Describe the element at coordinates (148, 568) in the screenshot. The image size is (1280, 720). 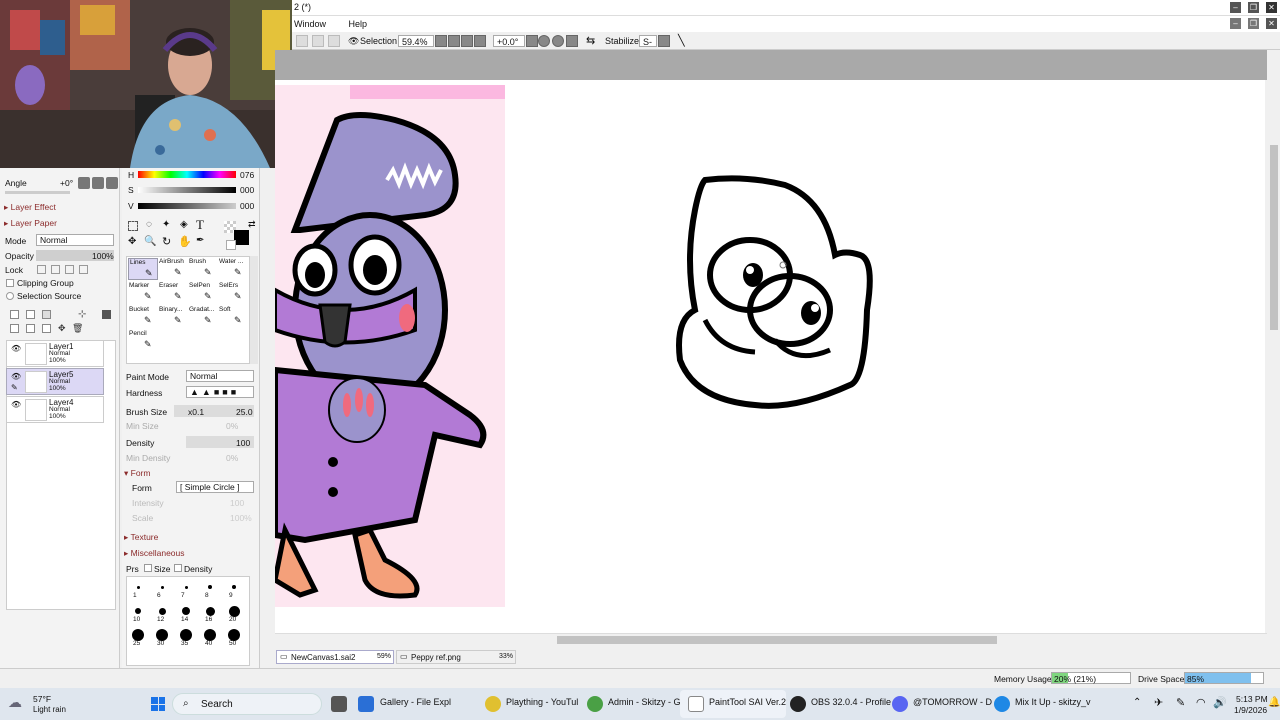
I see `prs-size-checkbox` at that location.